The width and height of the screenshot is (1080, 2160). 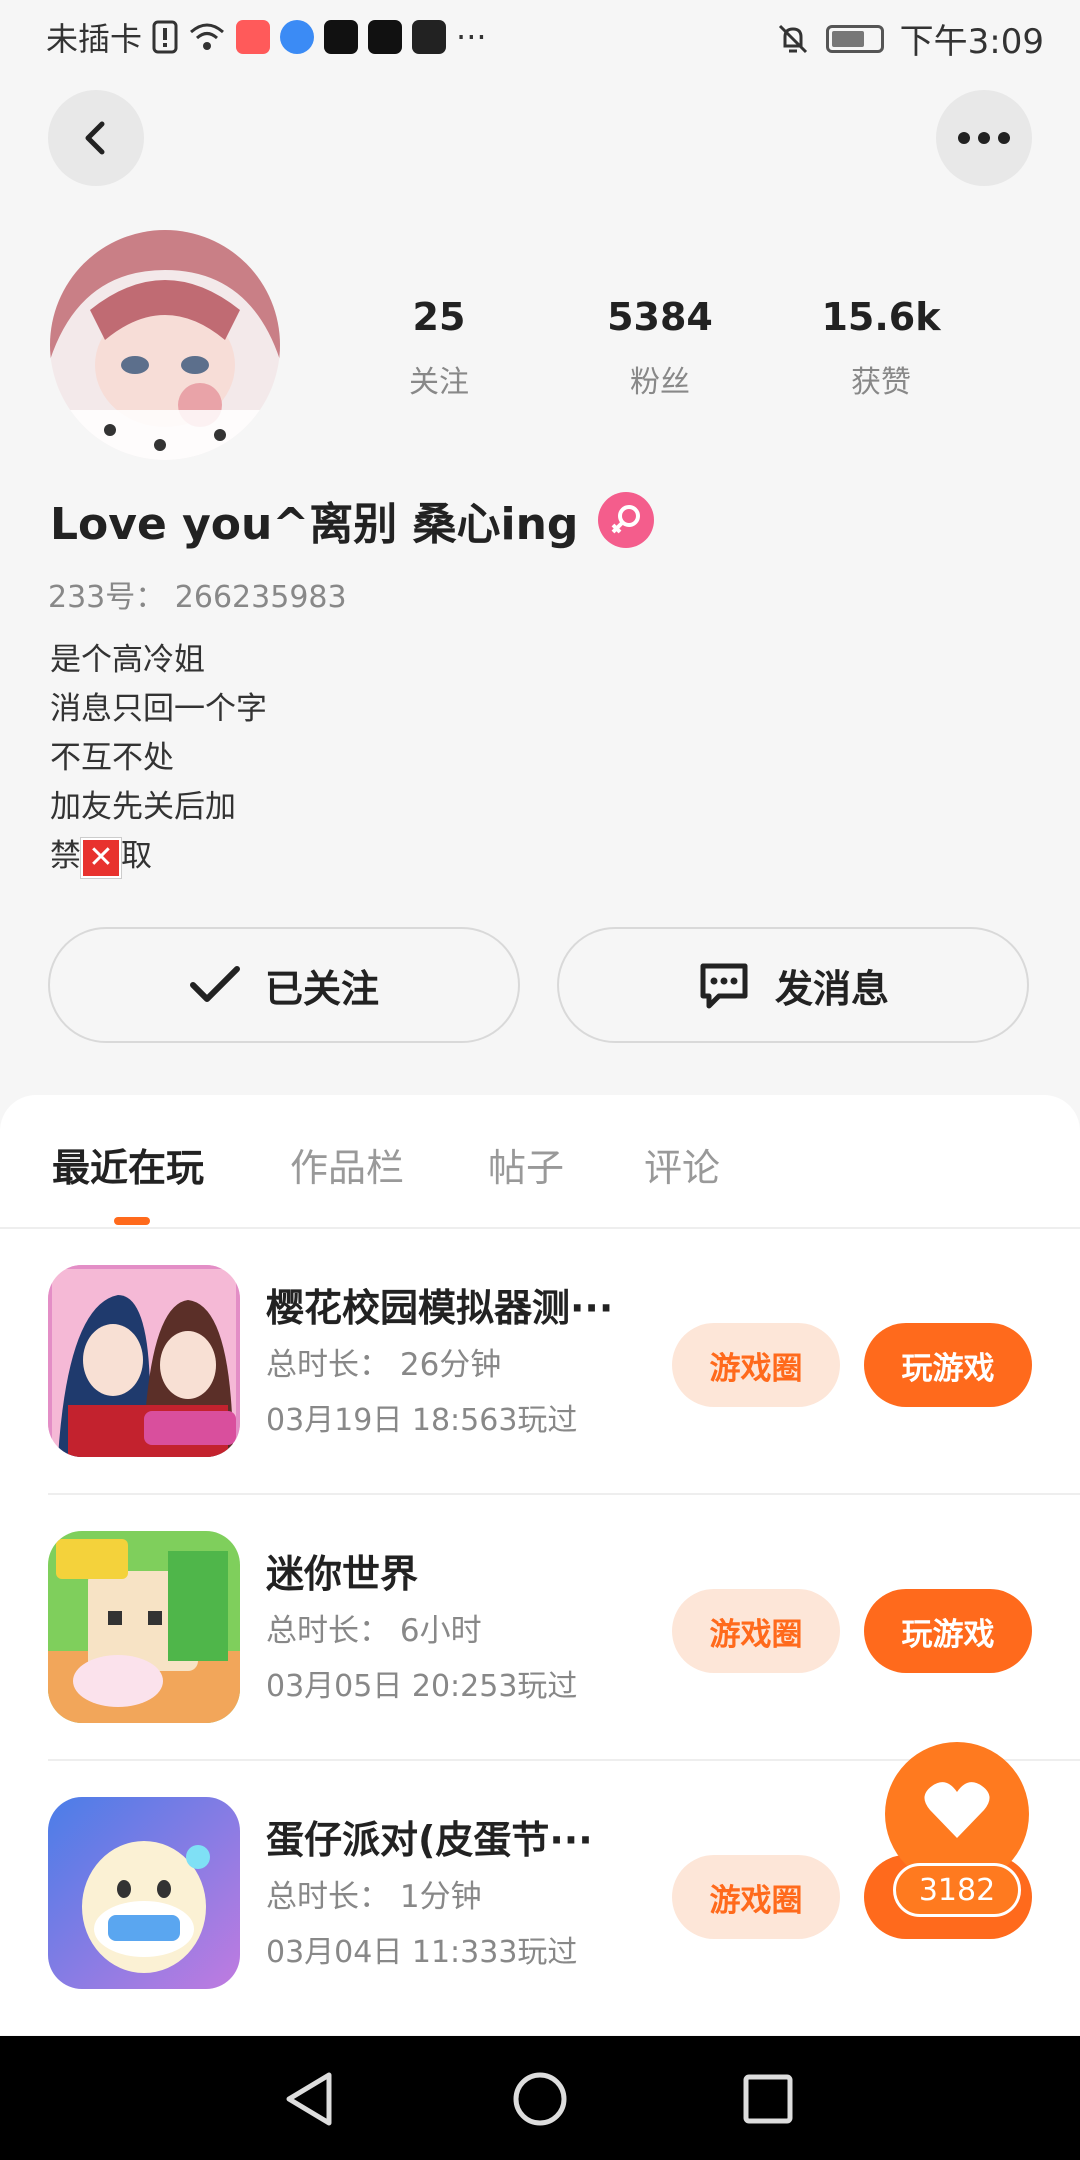 What do you see at coordinates (136, 856) in the screenshot?
I see `bio-line-5-end: 取` at bounding box center [136, 856].